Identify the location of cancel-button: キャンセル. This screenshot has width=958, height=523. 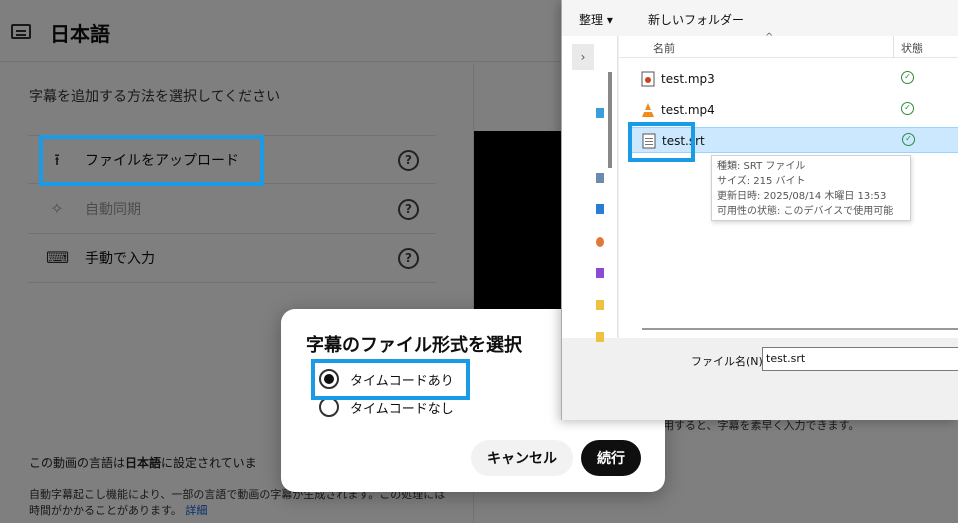
(522, 458).